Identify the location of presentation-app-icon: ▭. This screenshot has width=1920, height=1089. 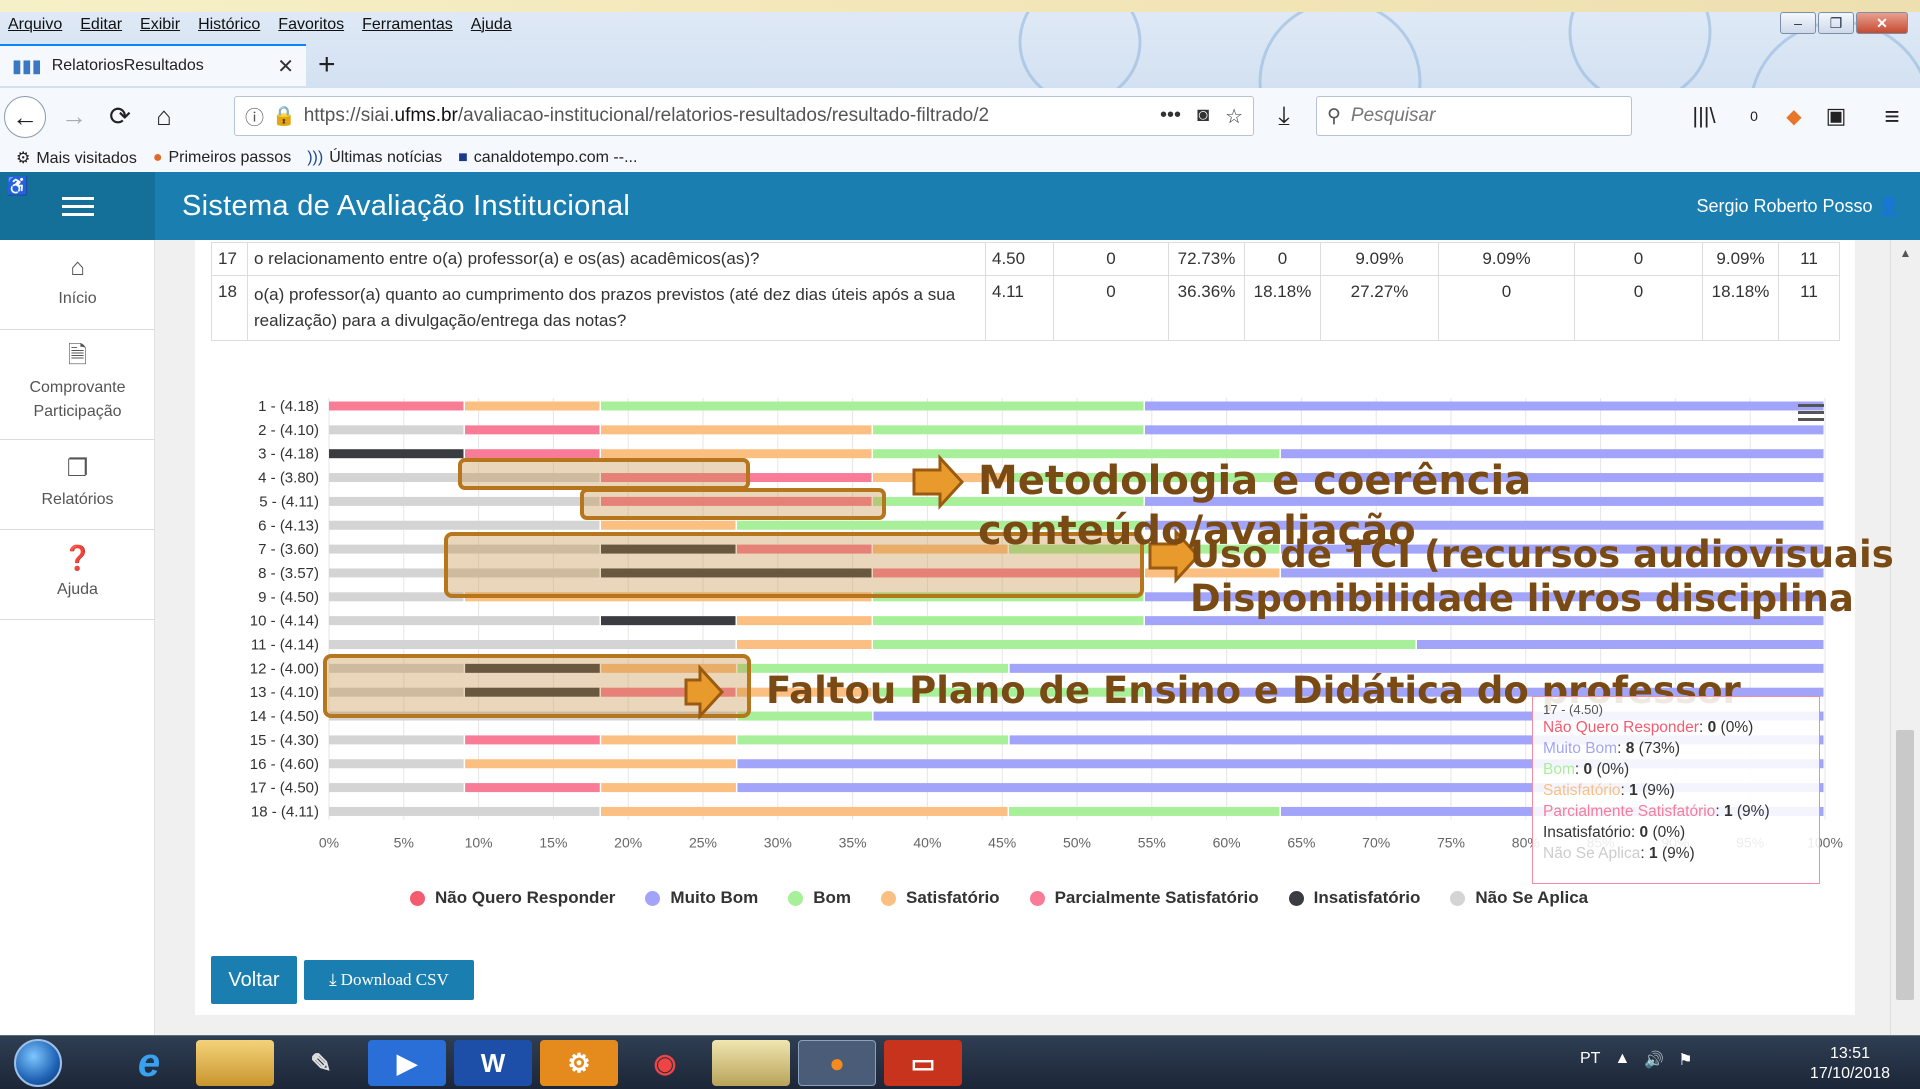
(923, 1063).